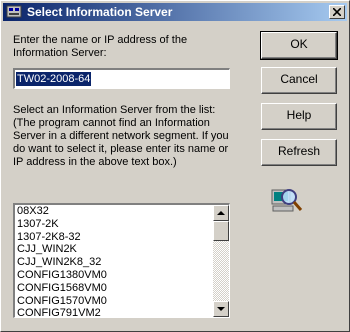 The height and width of the screenshot is (332, 350). What do you see at coordinates (112, 288) in the screenshot?
I see `server-list-item: CONFIG1568VM0` at bounding box center [112, 288].